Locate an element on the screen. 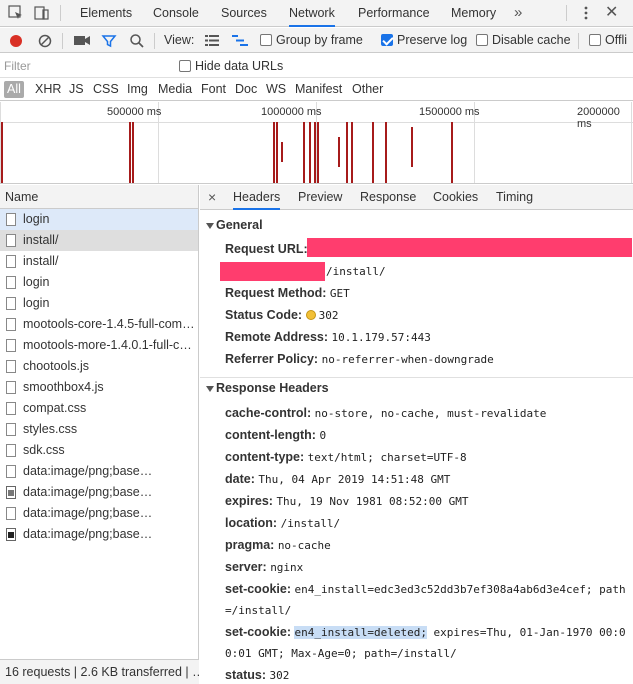 This screenshot has height=684, width=633. tab-console: Console is located at coordinates (176, 13).